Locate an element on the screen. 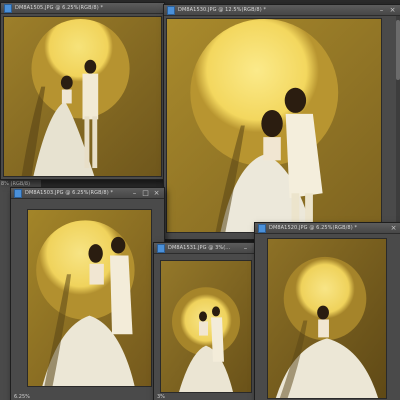 The height and width of the screenshot is (400, 400). document-window-4: DM8A1531.JPG @ 3%(... – × is located at coordinates (209, 321).